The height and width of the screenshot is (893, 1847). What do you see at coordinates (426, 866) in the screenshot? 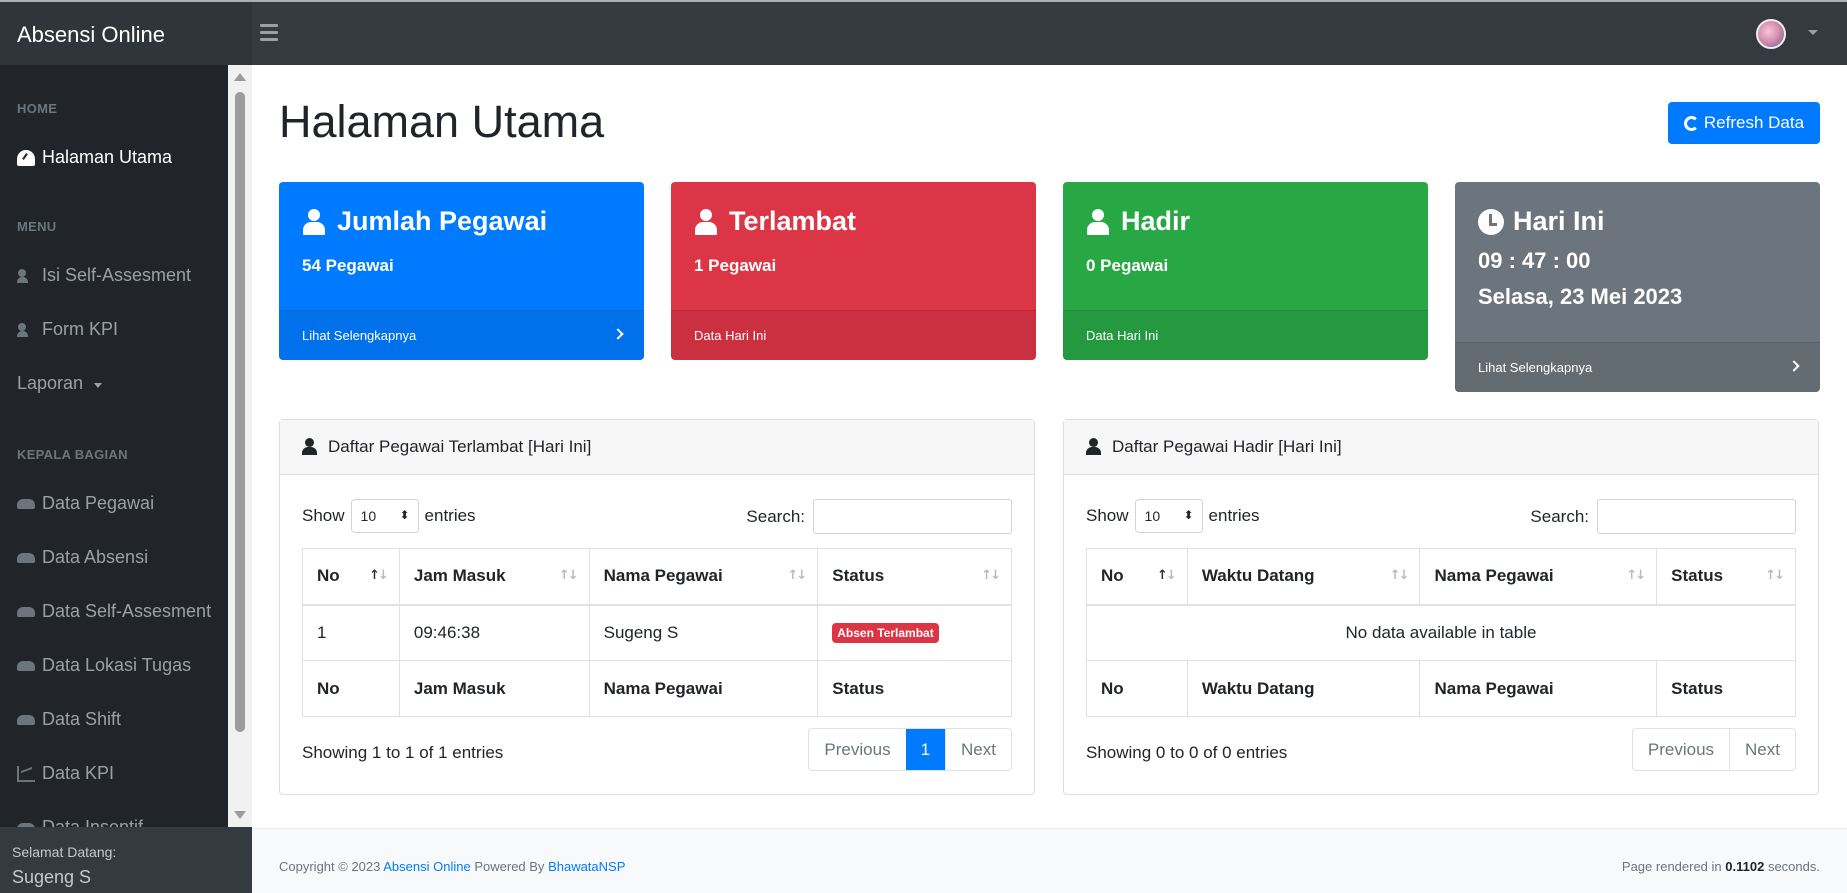
I see `footer-app-link: Absensi Online` at bounding box center [426, 866].